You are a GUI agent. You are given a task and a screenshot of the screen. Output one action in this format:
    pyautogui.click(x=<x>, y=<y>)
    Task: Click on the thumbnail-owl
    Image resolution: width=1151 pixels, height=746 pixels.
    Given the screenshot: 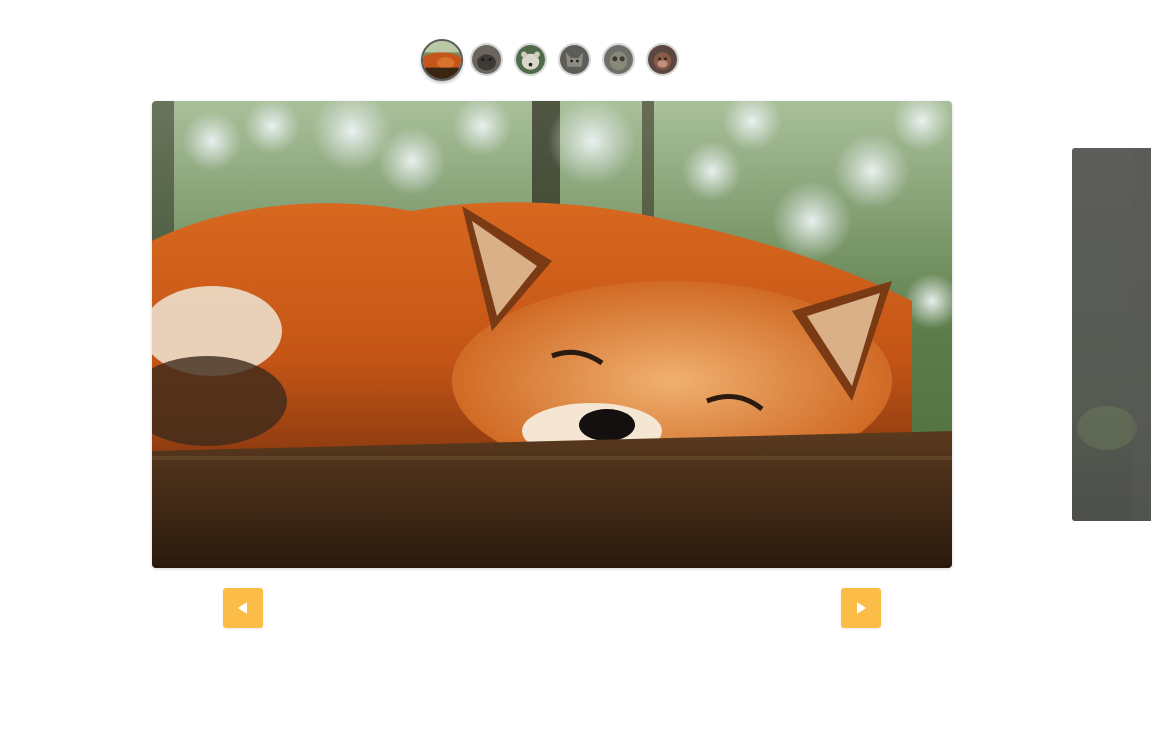 What is the action you would take?
    pyautogui.click(x=618, y=59)
    